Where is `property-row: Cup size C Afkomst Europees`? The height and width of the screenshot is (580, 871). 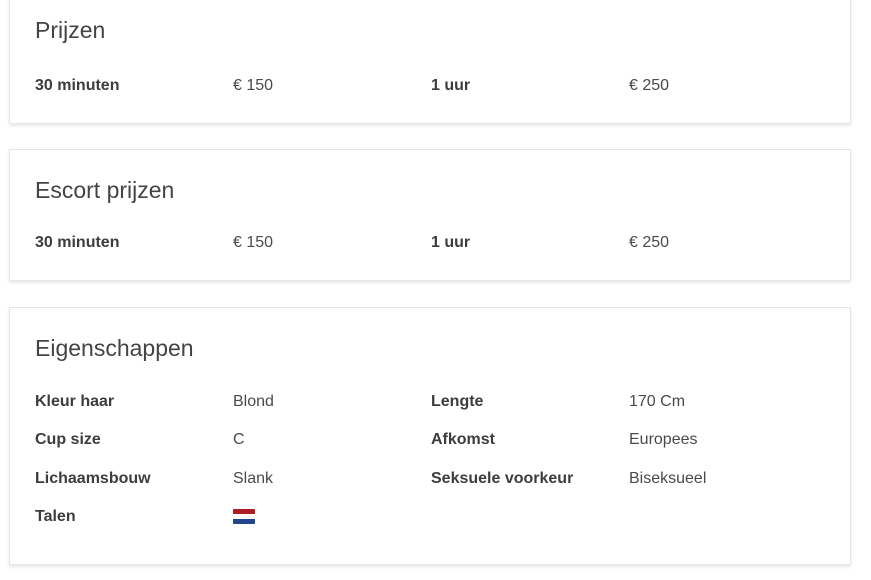 property-row: Cup size C Afkomst Europees is located at coordinates (435, 440).